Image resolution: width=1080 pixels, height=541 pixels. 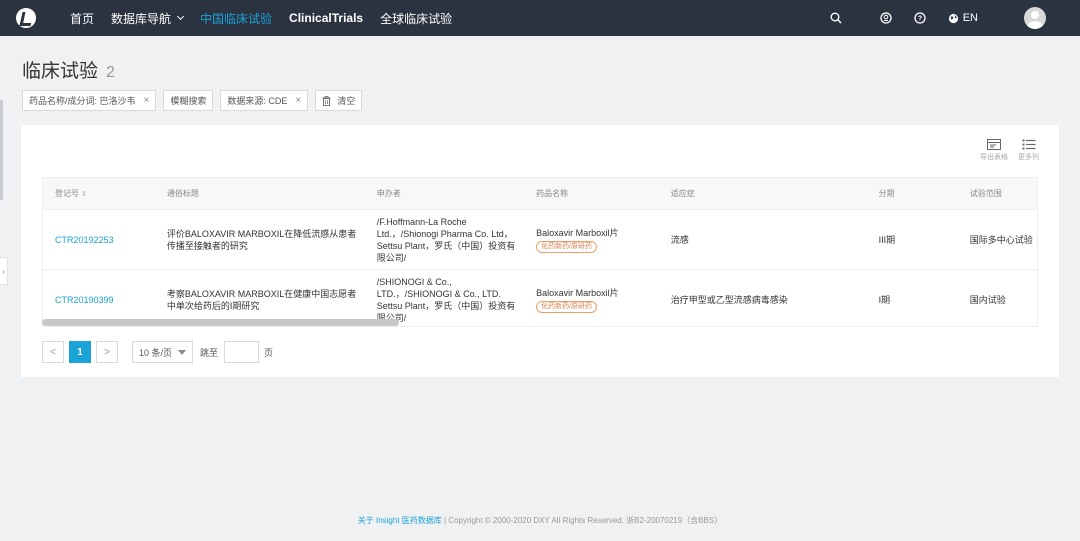 I want to click on pagination: < 1 > 10 条/页 跳至 页, so click(x=157, y=352).